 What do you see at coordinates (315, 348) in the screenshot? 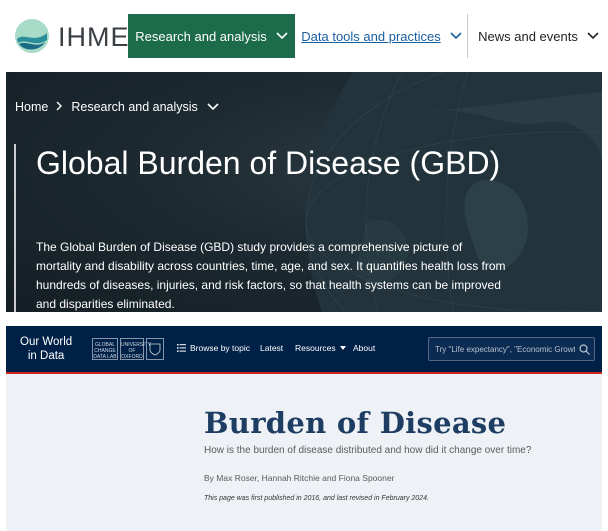
I see `menu-resources-label: Resources` at bounding box center [315, 348].